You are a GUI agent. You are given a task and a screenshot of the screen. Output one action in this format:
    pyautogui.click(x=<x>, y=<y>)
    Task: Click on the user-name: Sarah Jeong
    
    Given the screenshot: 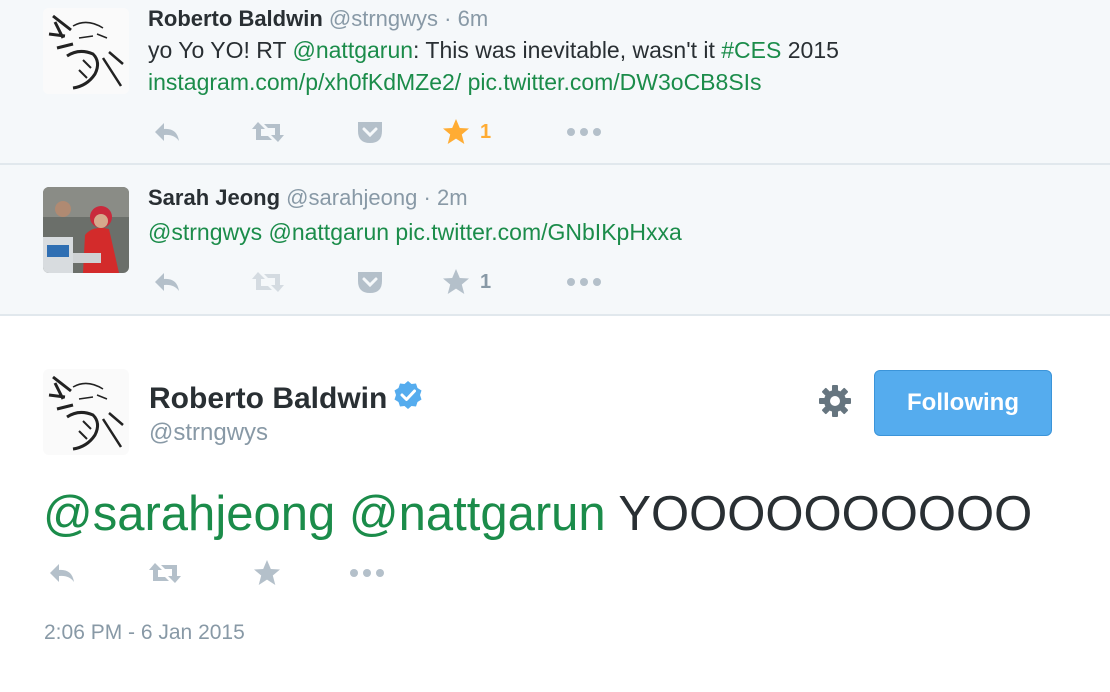 What is the action you would take?
    pyautogui.click(x=214, y=197)
    